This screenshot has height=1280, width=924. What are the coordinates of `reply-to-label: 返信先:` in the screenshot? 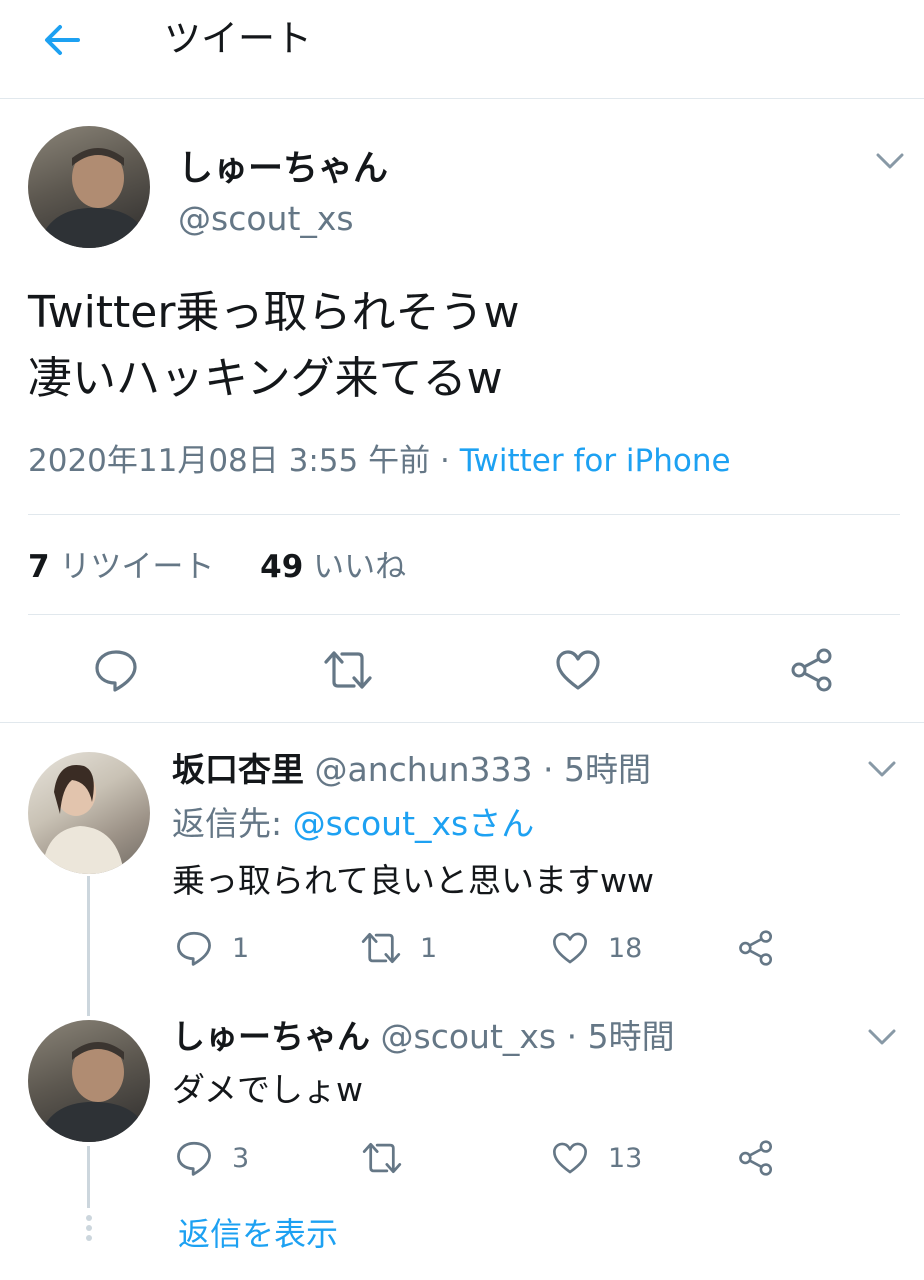 It's located at (227, 823).